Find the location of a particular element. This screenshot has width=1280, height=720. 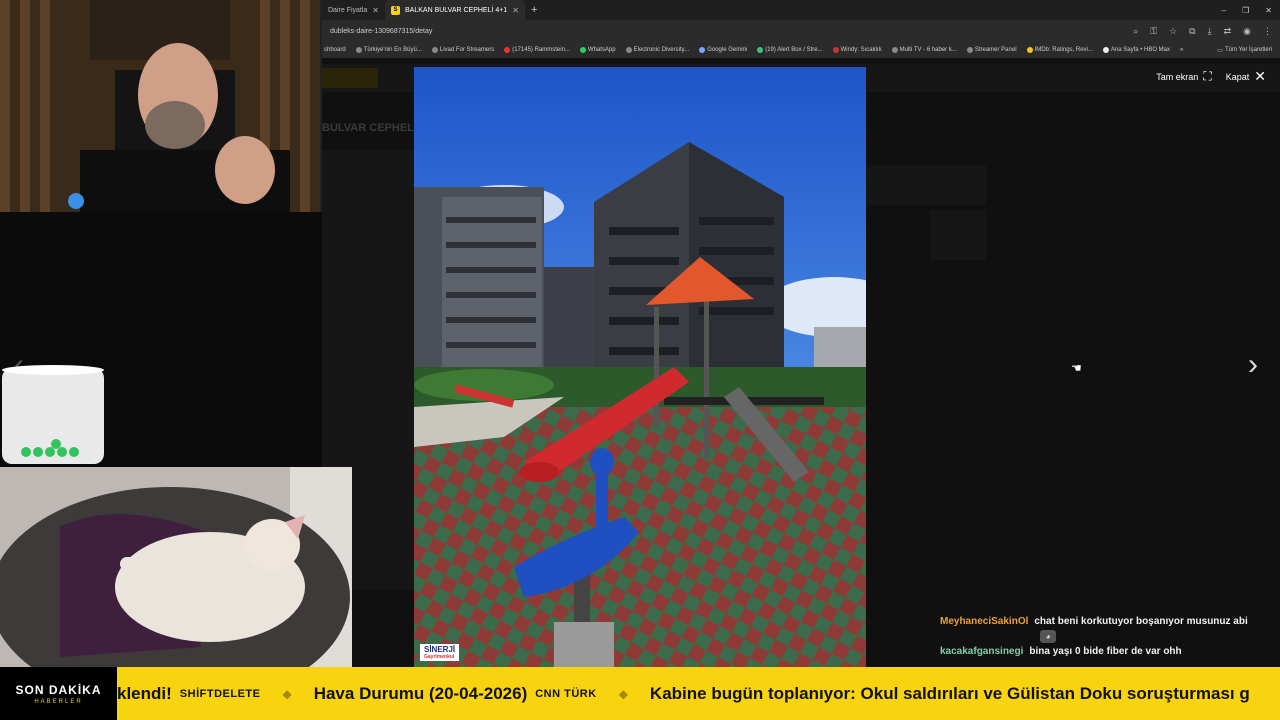

extensions-icon: ⧉ is located at coordinates (1192, 31).